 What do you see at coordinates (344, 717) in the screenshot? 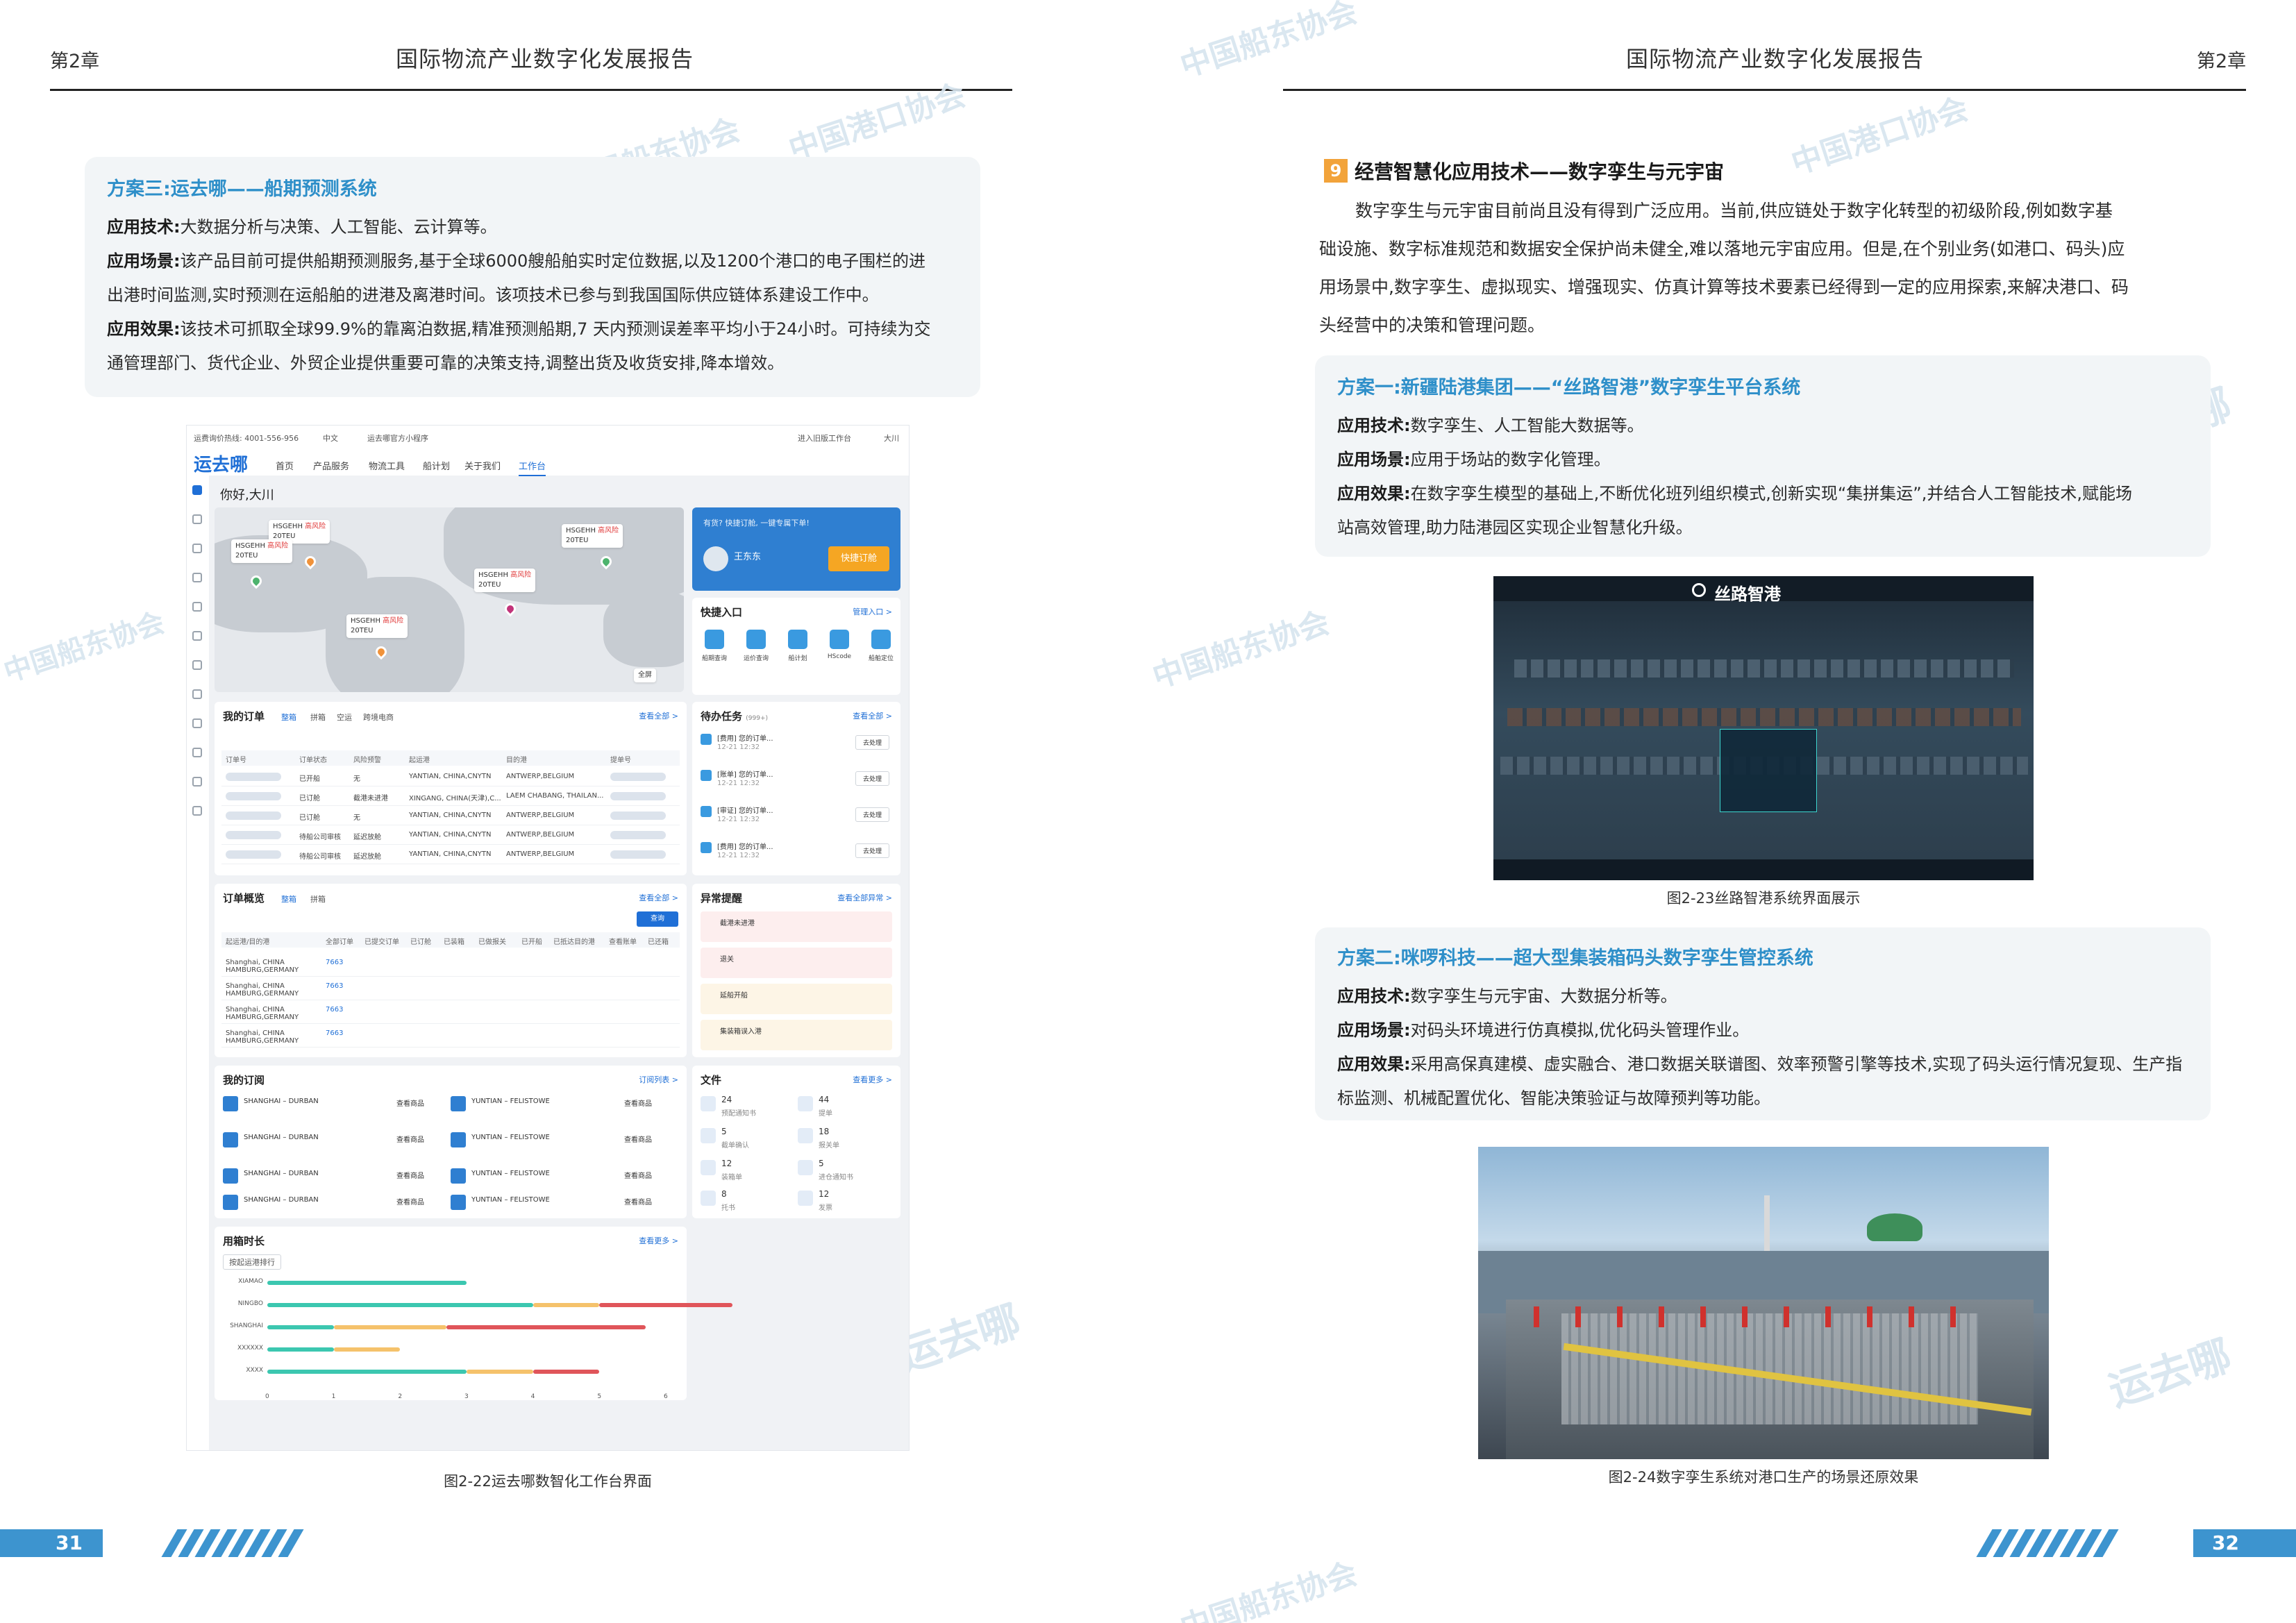
I see `tab-air: 空运` at bounding box center [344, 717].